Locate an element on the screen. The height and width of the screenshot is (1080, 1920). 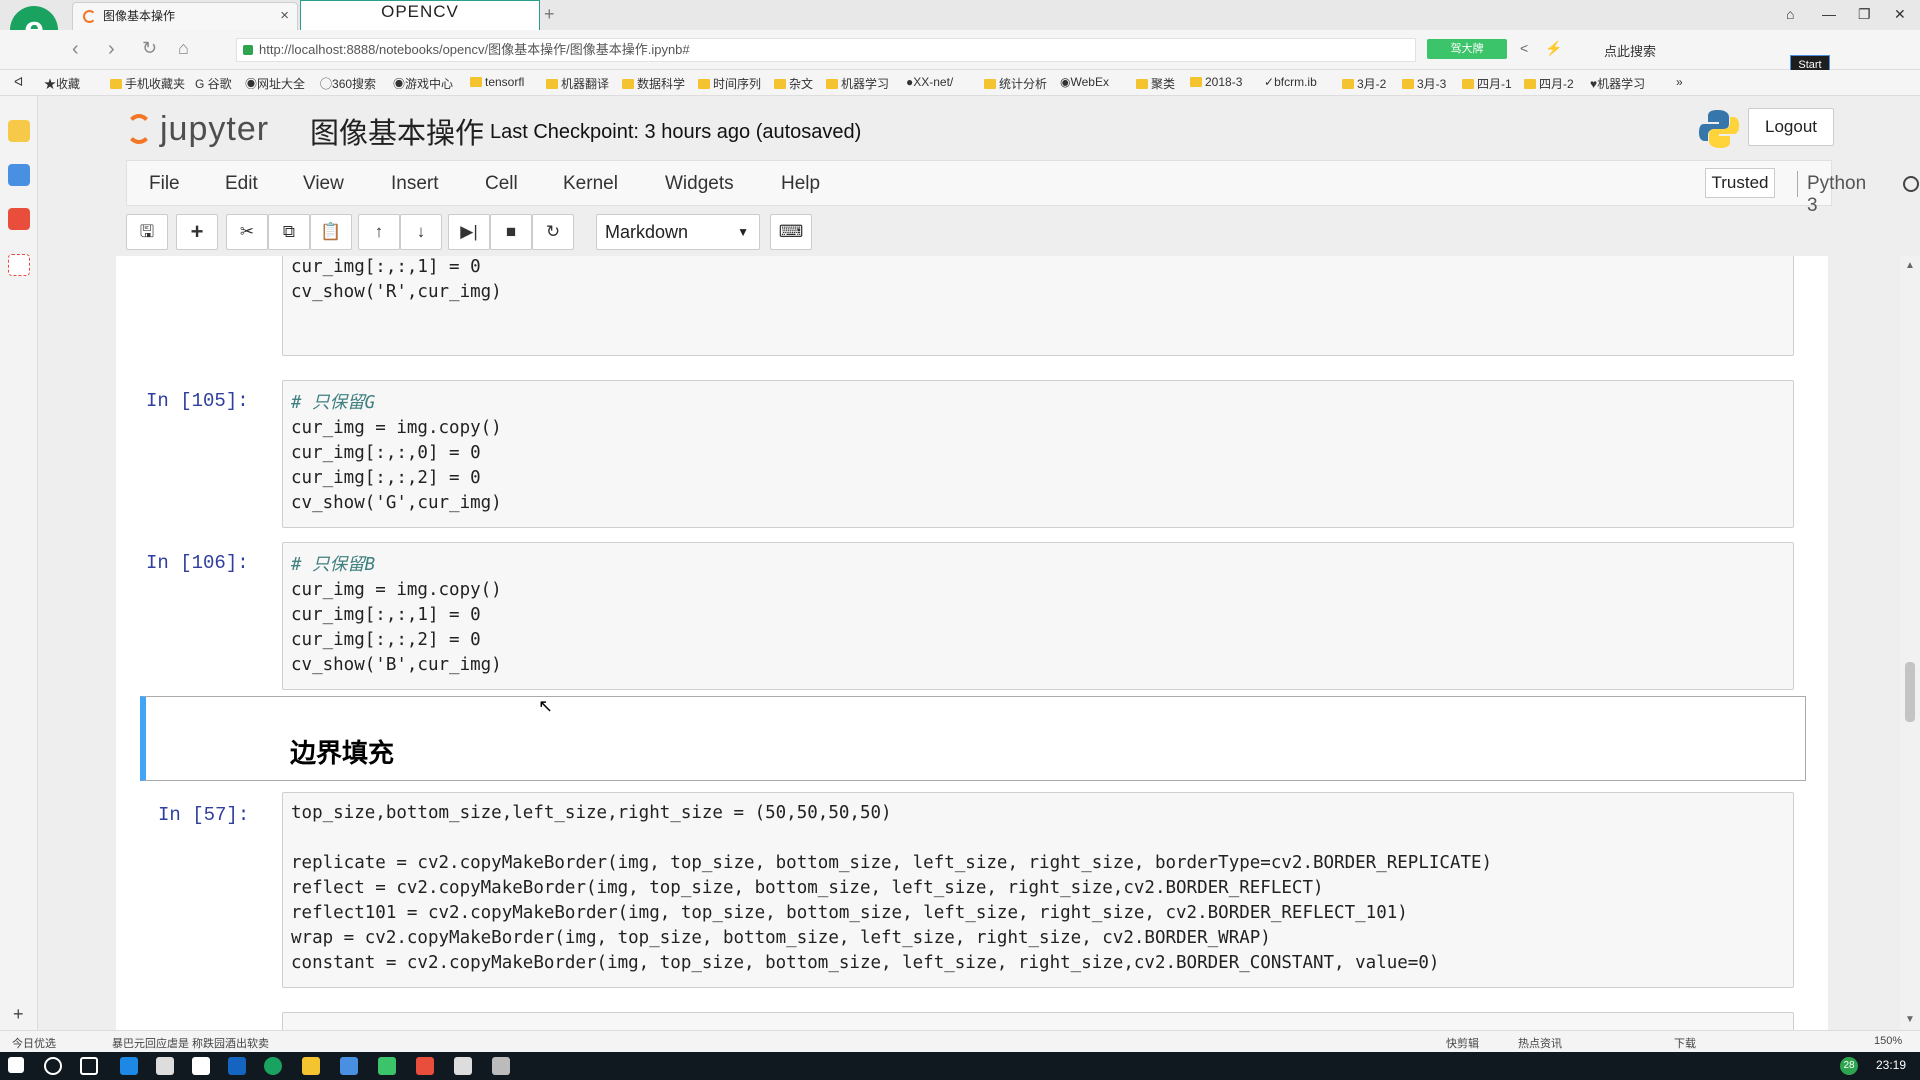
bookmark-15: 聚类 is located at coordinates (1155, 83).